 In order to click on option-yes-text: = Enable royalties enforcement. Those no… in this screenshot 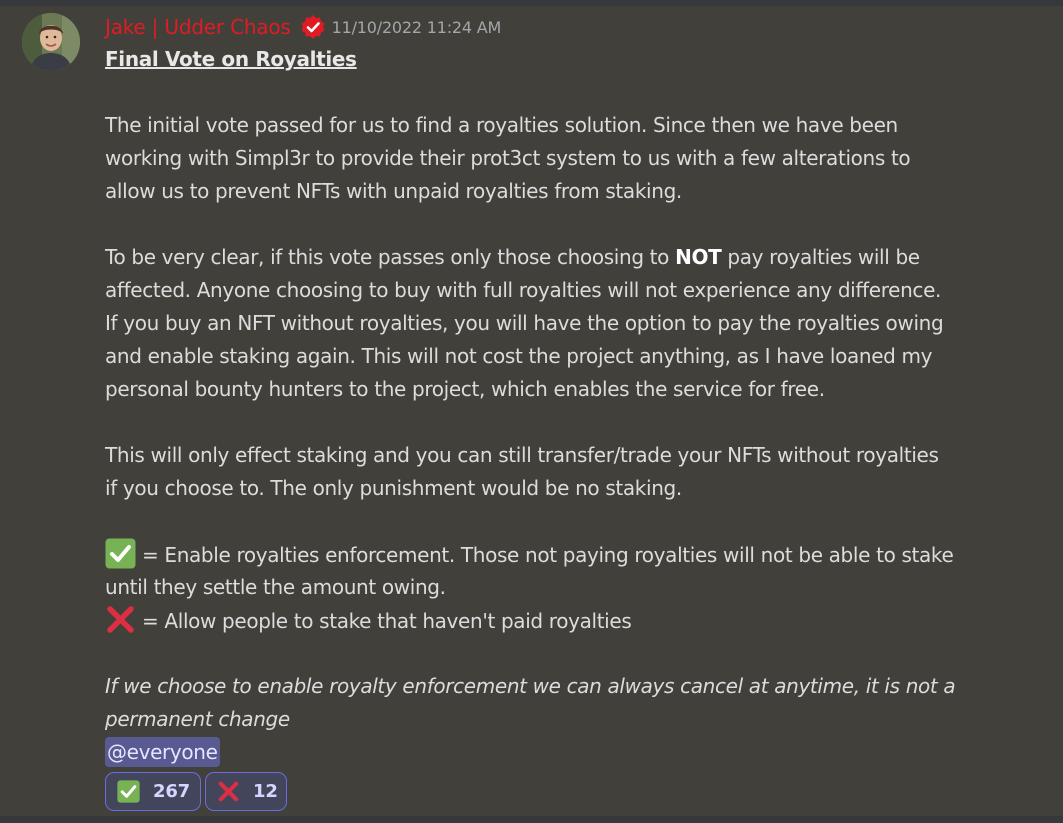, I will do `click(548, 555)`.